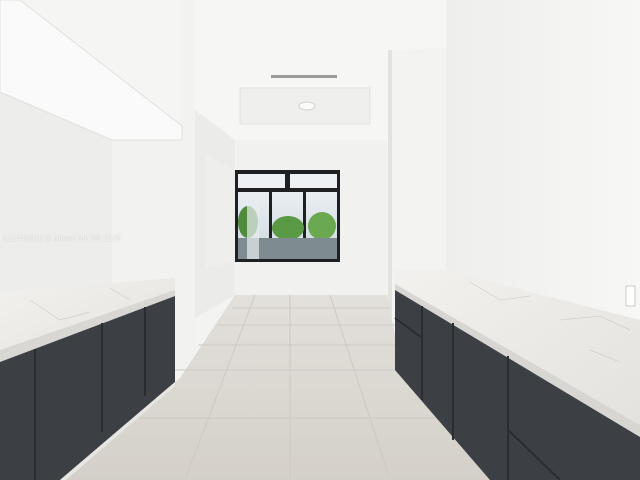 Image resolution: width=640 pixels, height=480 pixels. Describe the element at coordinates (288, 228) in the screenshot. I see `trees` at that location.